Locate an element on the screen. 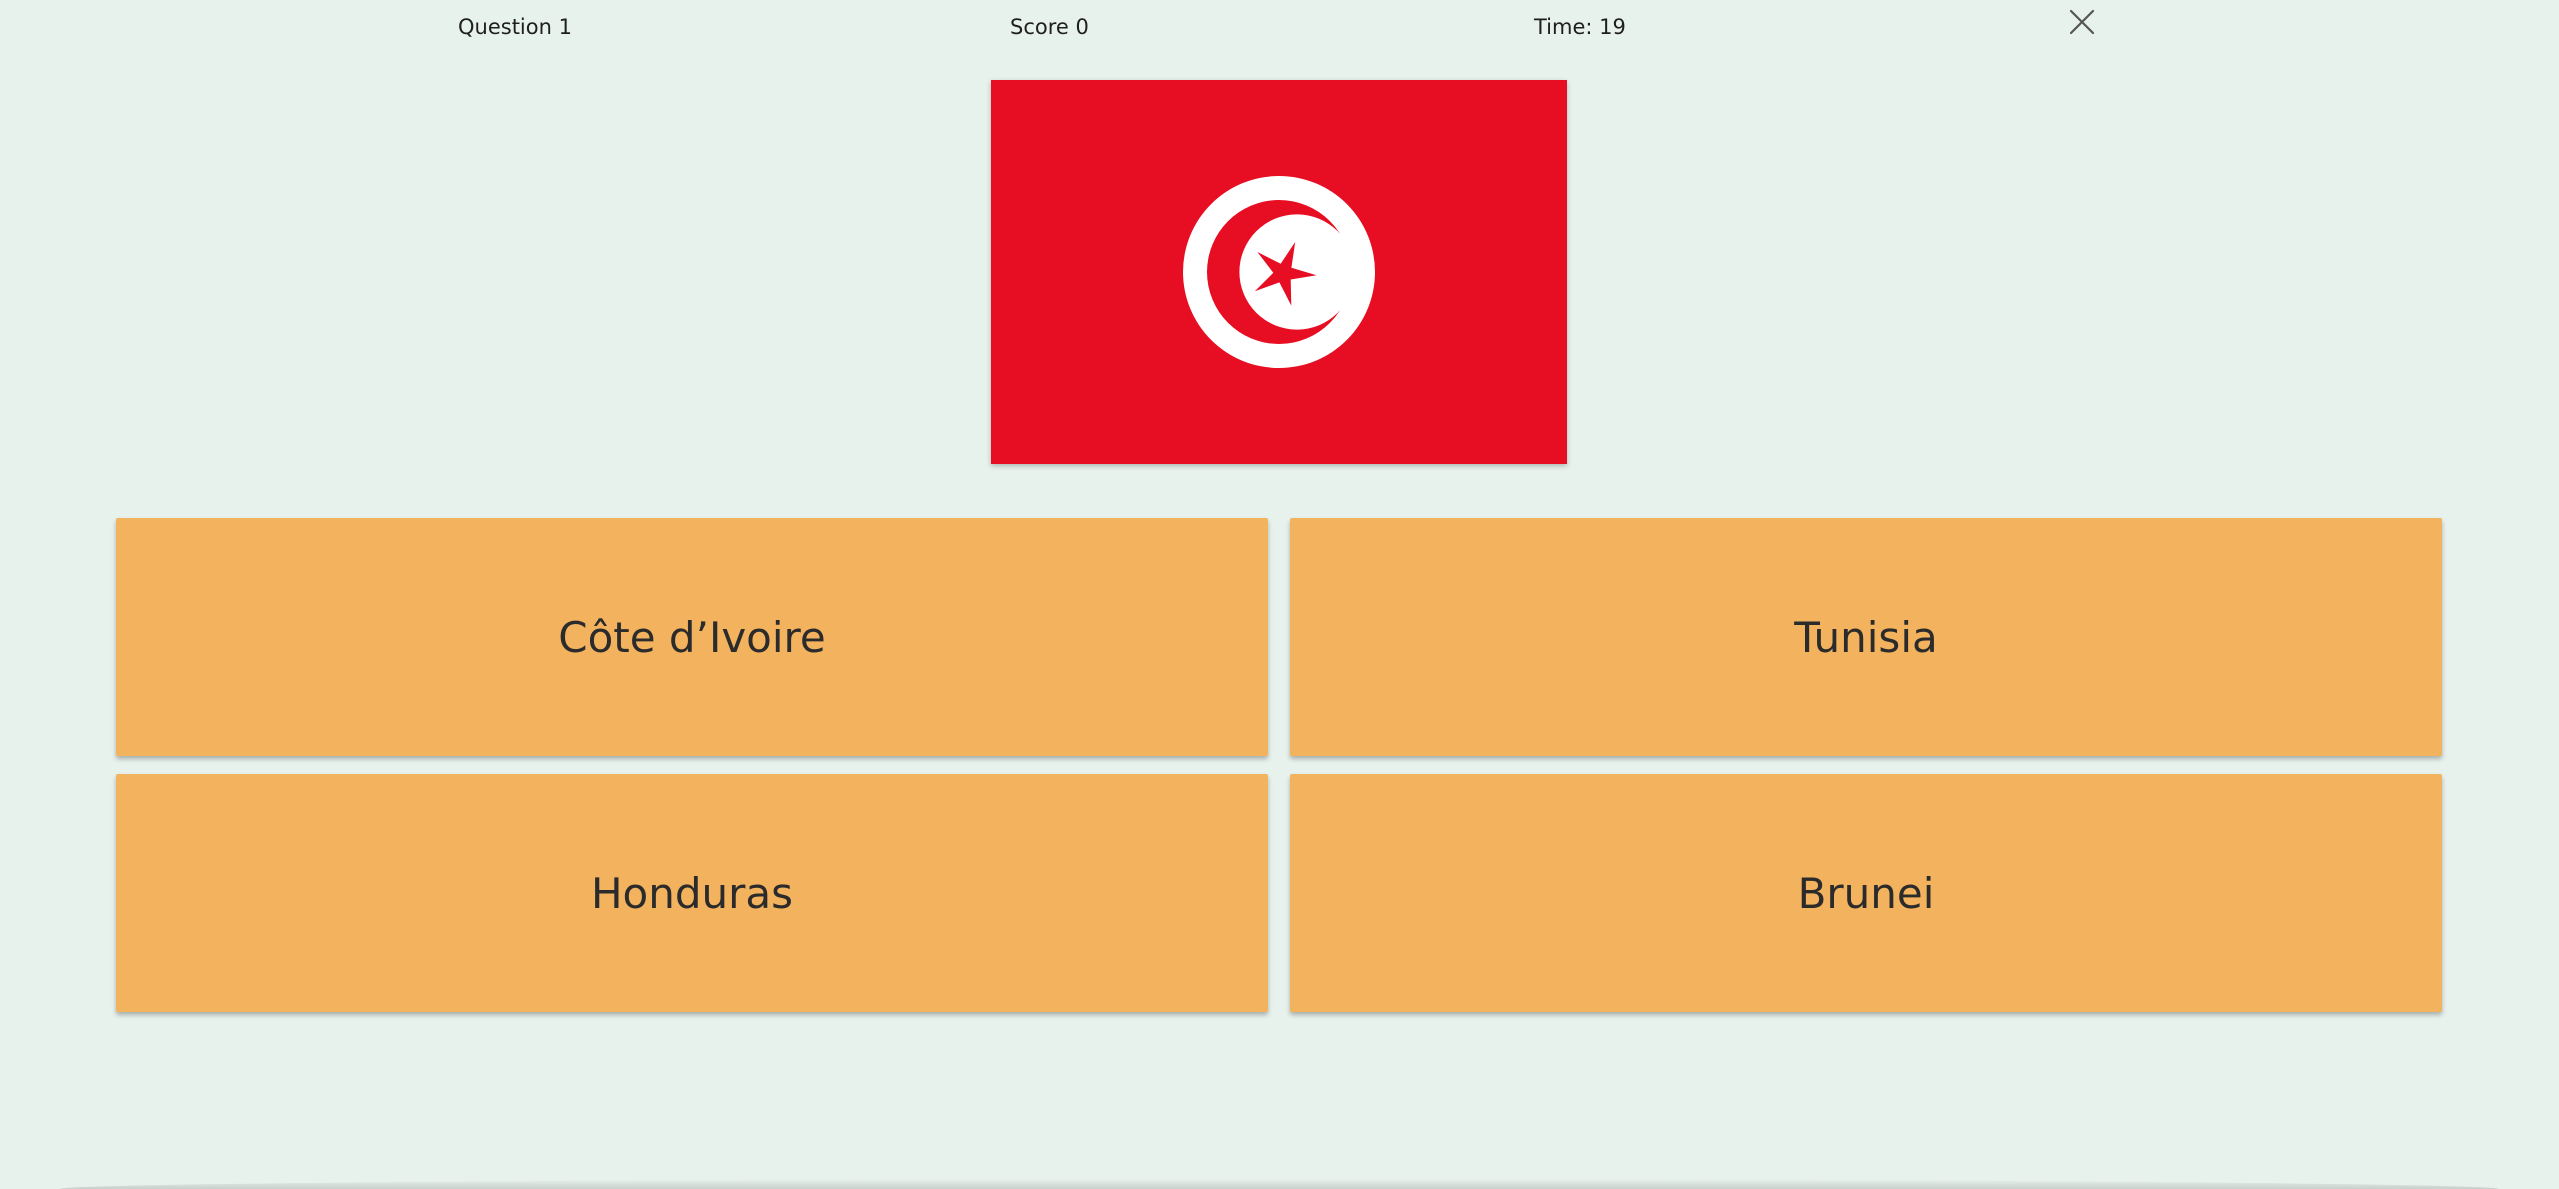  tunisia-flag is located at coordinates (1279, 272).